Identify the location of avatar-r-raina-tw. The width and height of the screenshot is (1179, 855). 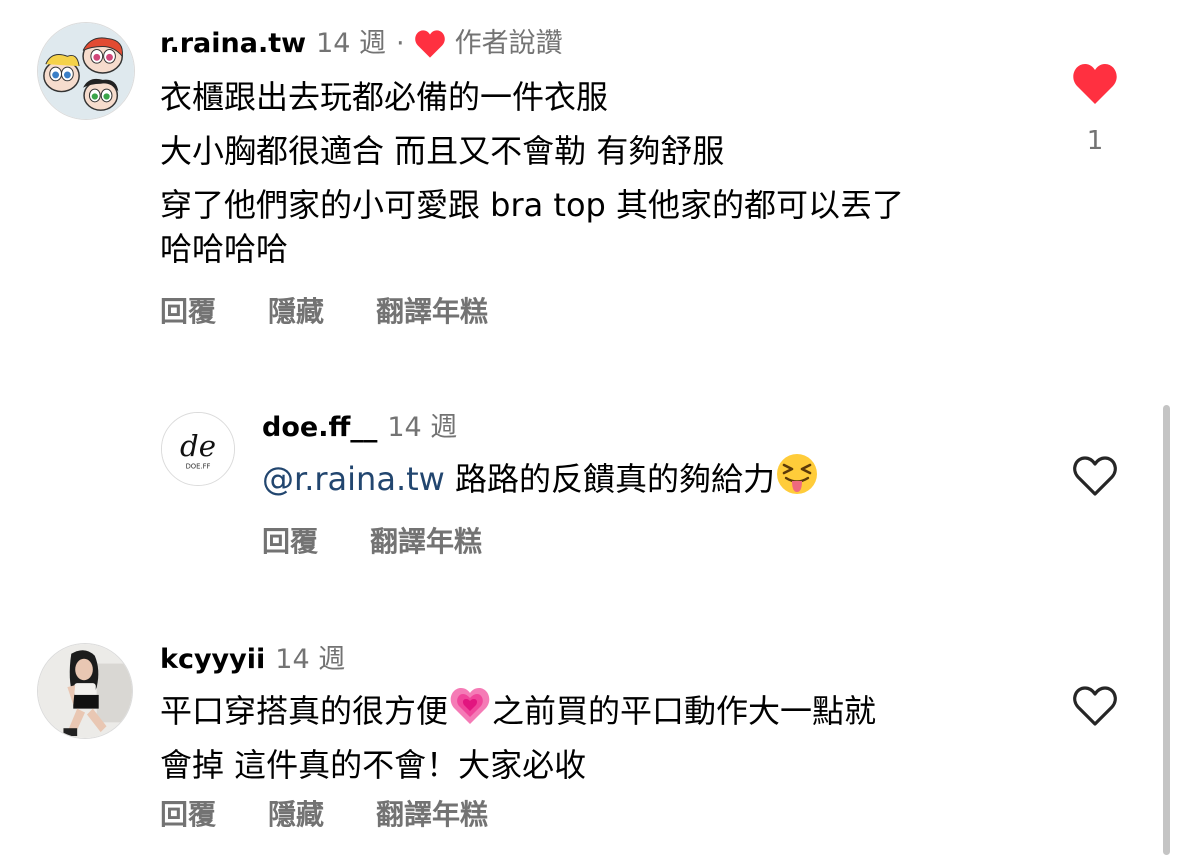
(86, 71).